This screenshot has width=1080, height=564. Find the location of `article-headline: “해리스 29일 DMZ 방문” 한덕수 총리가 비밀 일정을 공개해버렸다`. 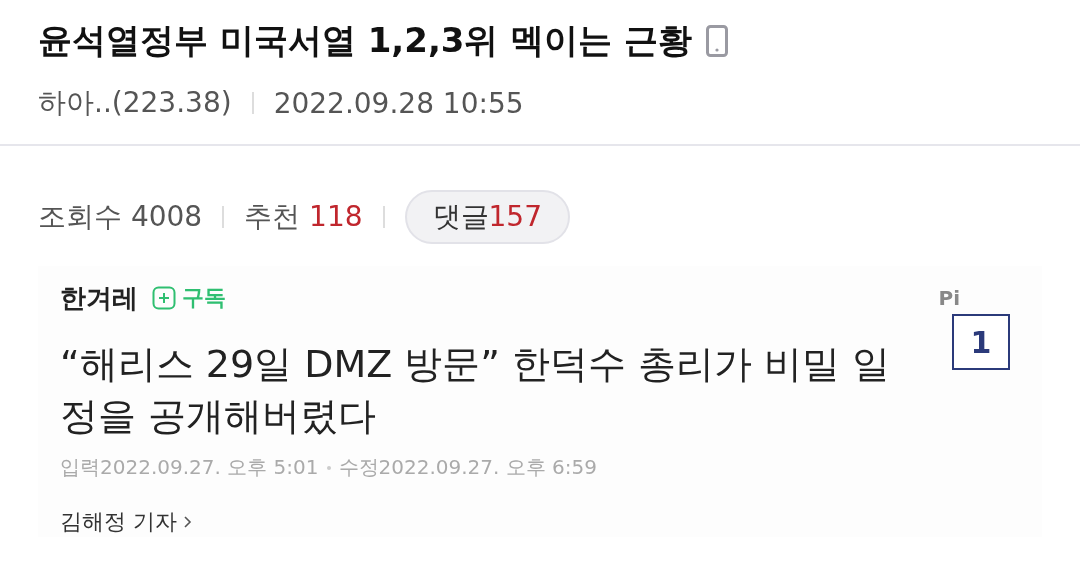

article-headline: “해리스 29일 DMZ 방문” 한덕수 총리가 비밀 일정을 공개해버렸다 is located at coordinates (476, 390).